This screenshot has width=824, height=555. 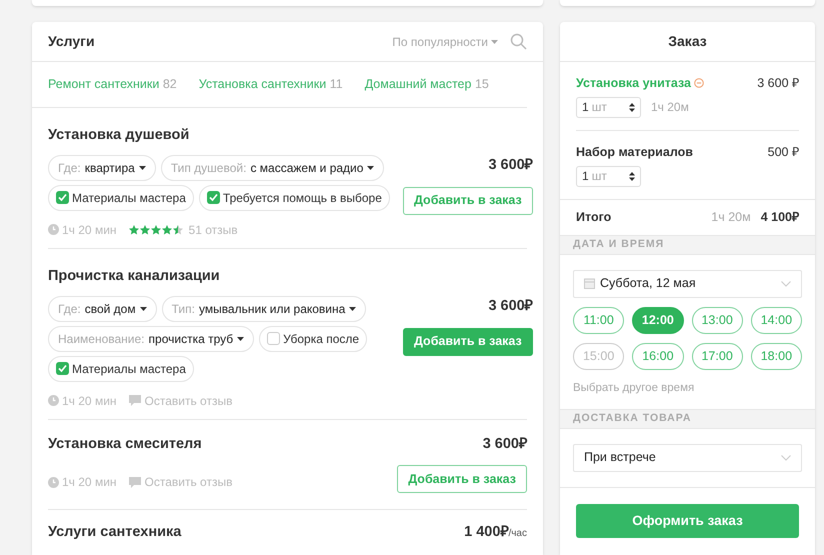 I want to click on checkbox-label: Требуется помощь в выборе, so click(x=302, y=198).